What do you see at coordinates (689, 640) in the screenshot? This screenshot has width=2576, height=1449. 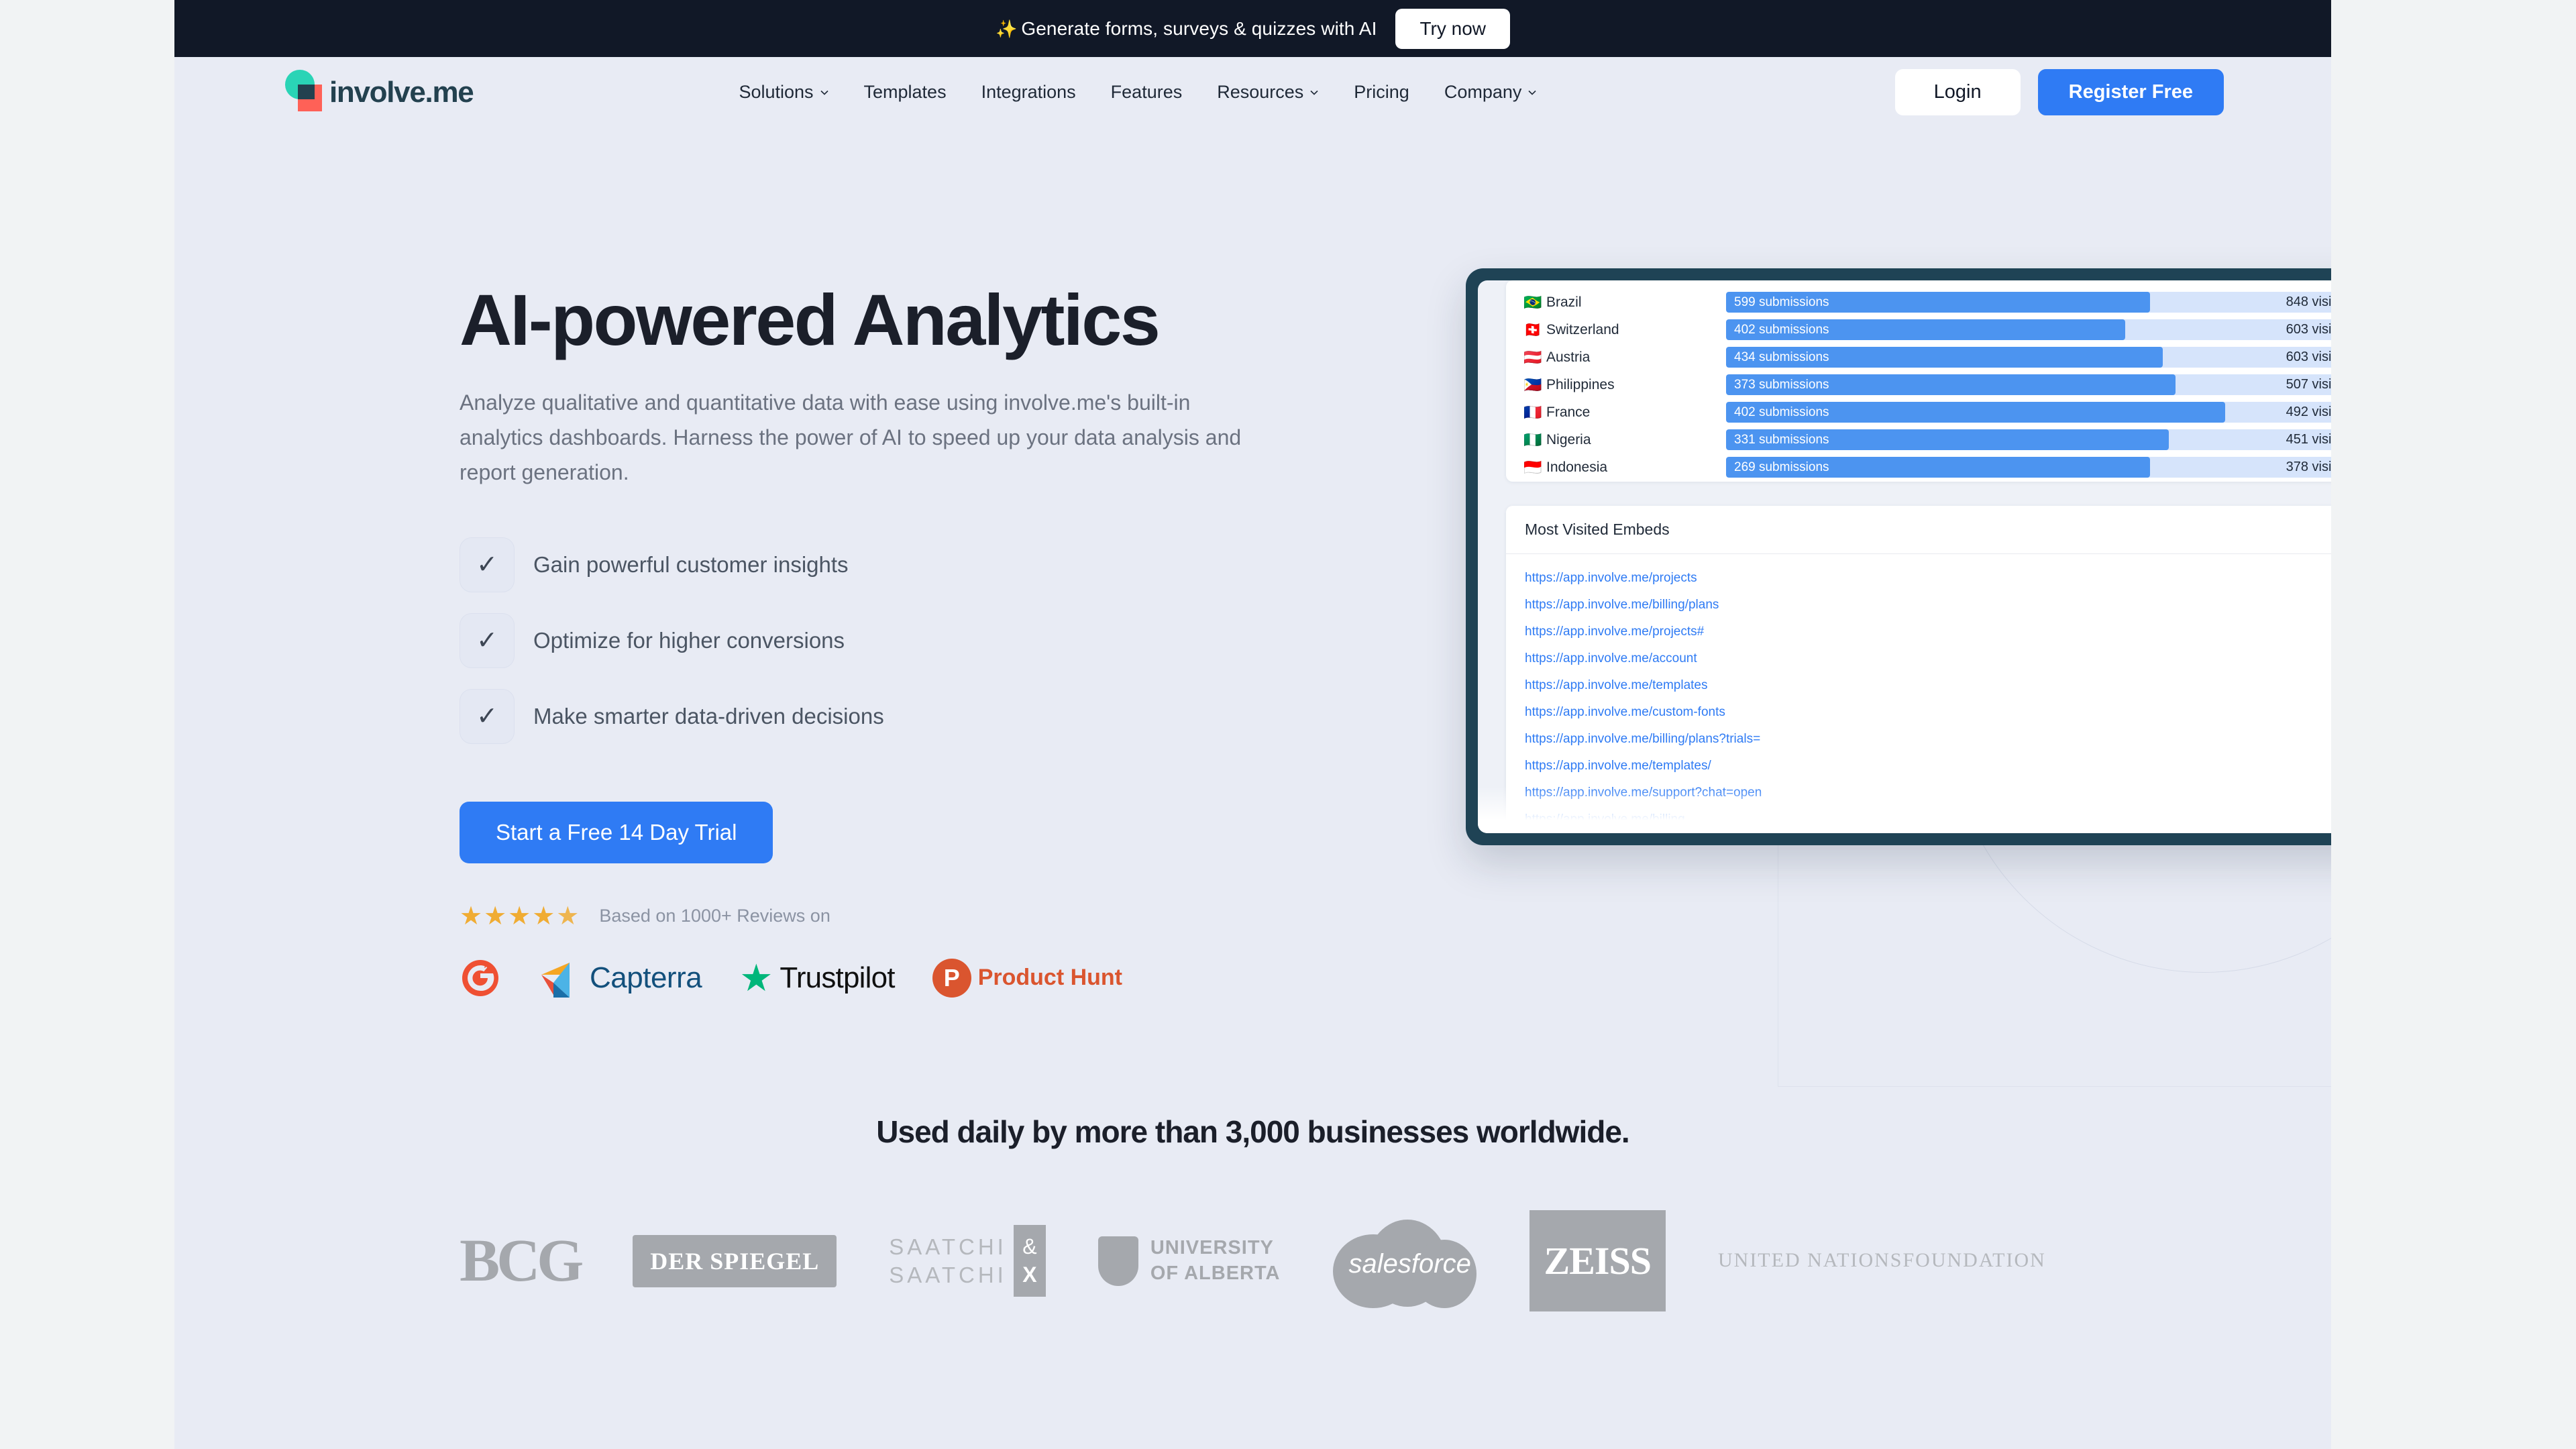 I see `feature-label: Optimize for higher conversions` at bounding box center [689, 640].